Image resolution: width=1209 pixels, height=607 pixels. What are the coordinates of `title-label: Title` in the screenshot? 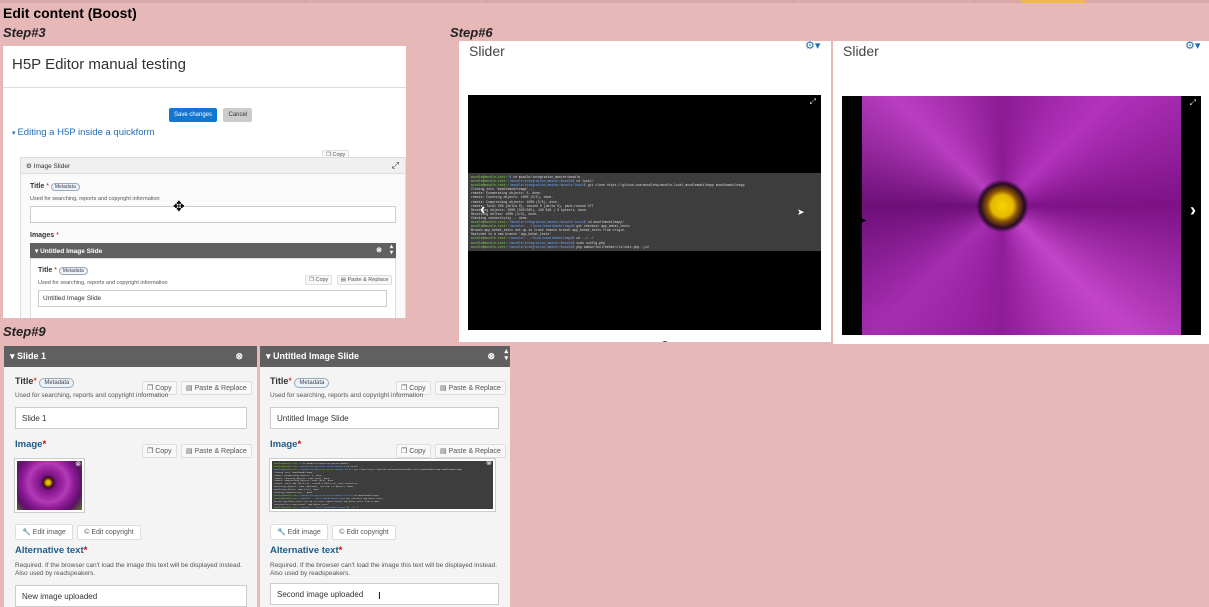 It's located at (37, 186).